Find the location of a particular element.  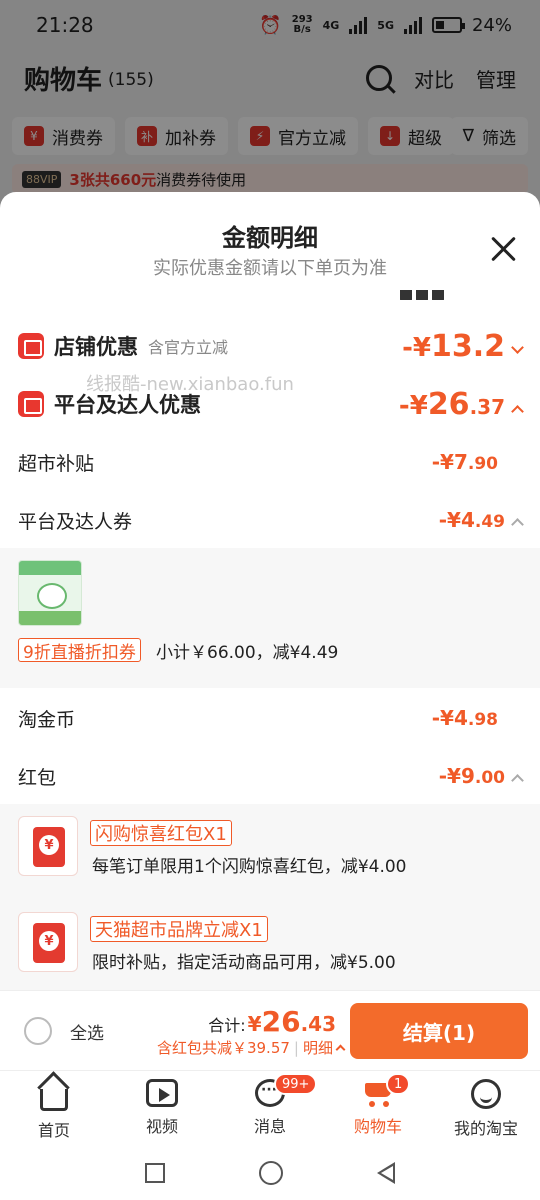

store-discount-note: 含官方立减 is located at coordinates (188, 347).